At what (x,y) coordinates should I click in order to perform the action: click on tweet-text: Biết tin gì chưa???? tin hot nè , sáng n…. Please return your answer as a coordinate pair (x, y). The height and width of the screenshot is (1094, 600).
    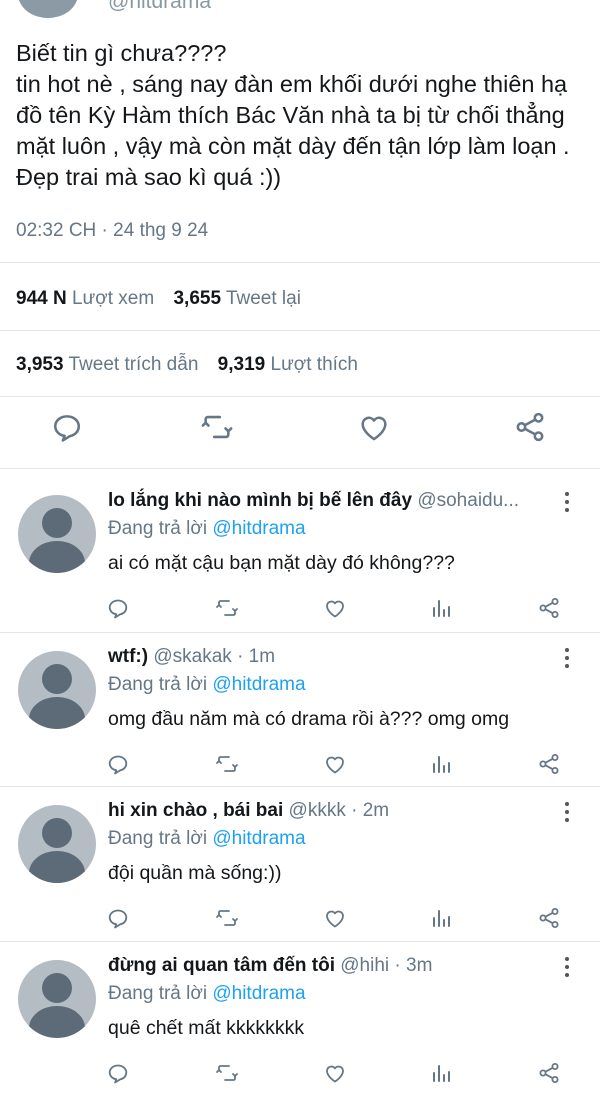
    Looking at the image, I should click on (293, 115).